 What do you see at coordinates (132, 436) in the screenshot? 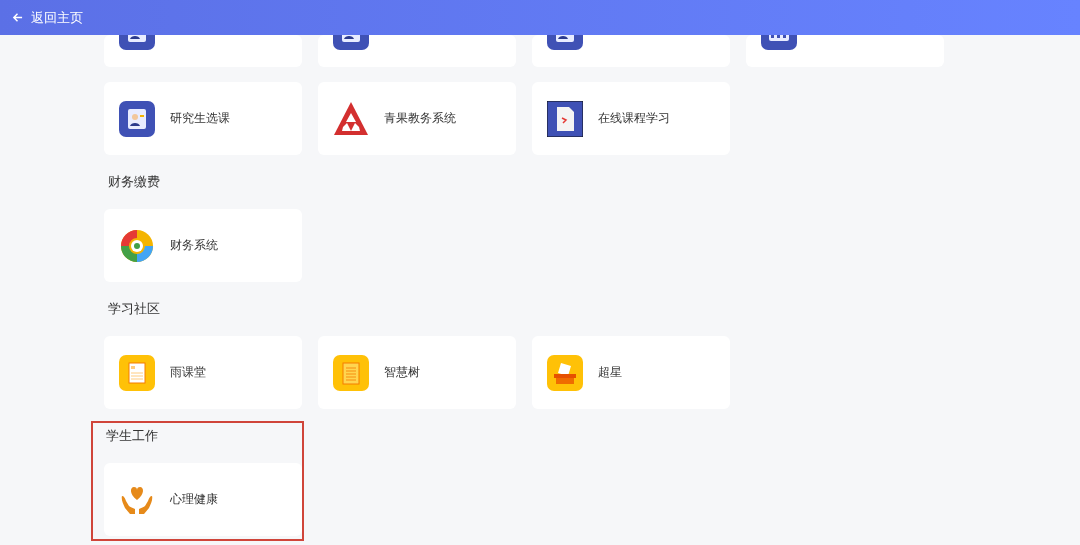
I see `section-title: 学生工作` at bounding box center [132, 436].